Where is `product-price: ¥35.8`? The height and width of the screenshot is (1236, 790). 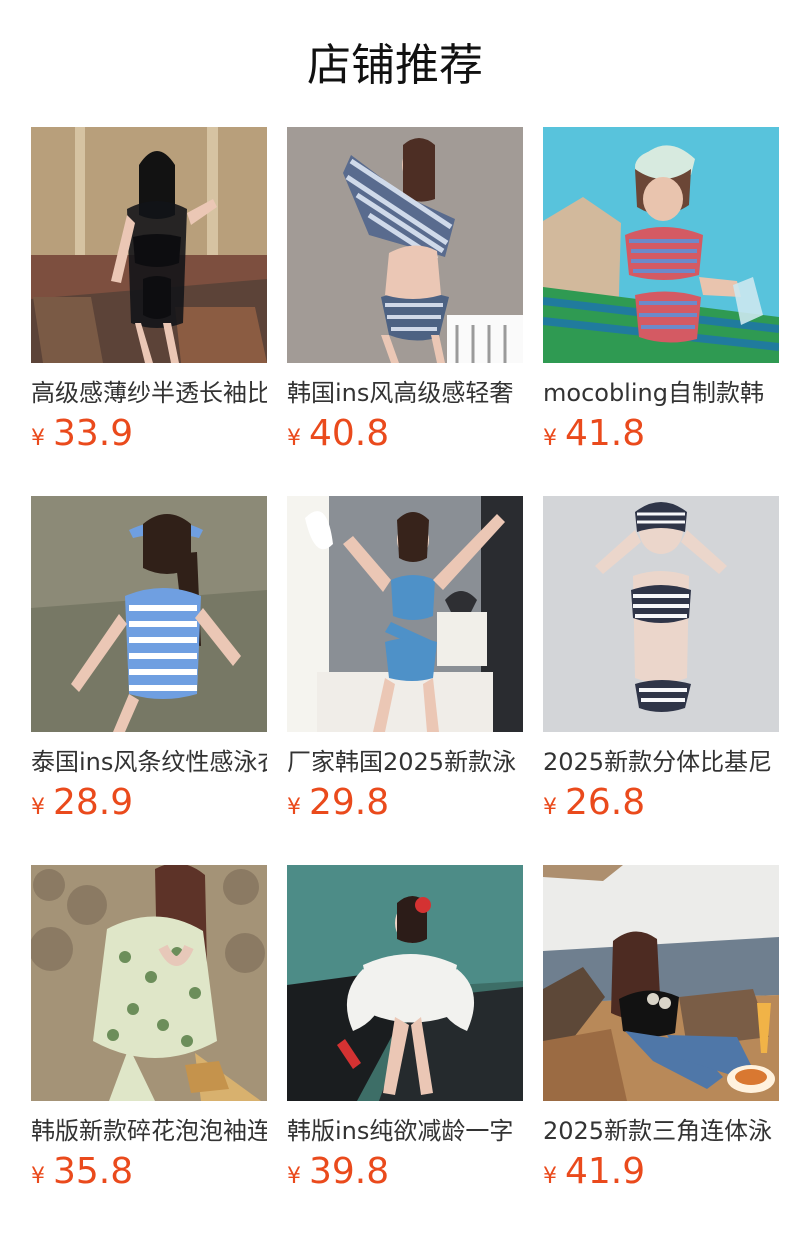
product-price: ¥35.8 is located at coordinates (149, 1172).